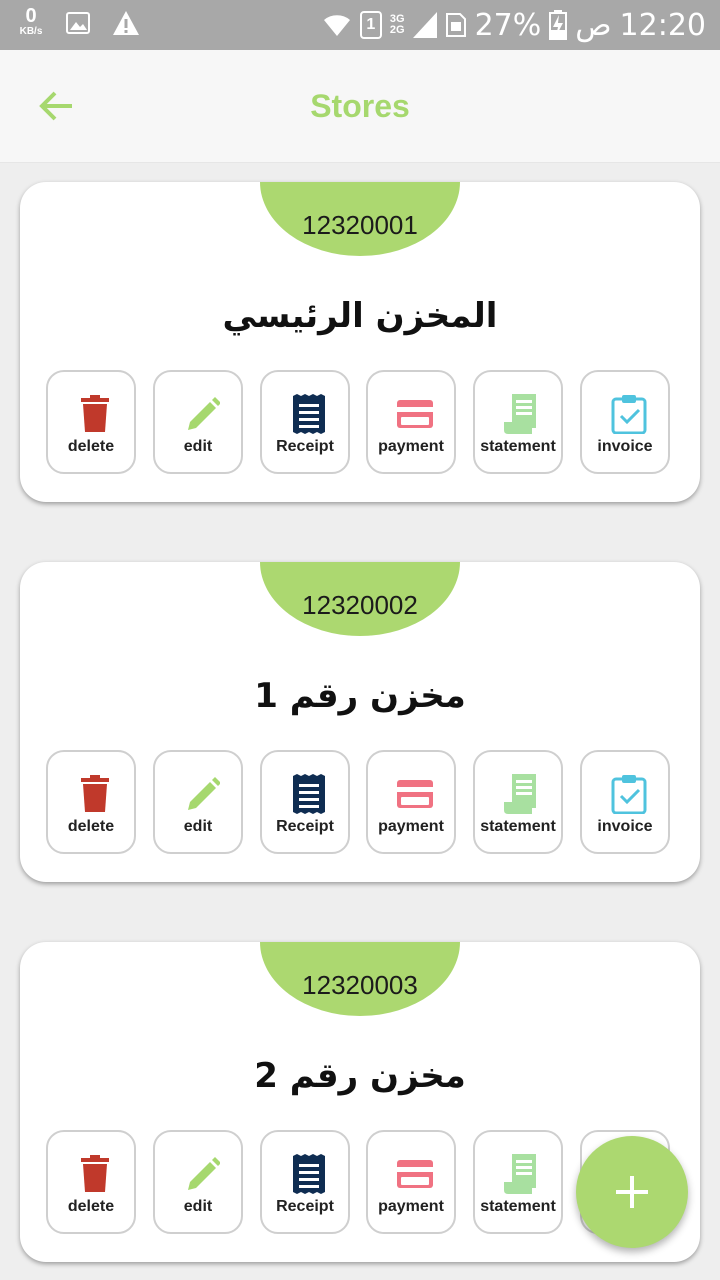  Describe the element at coordinates (370, 25) in the screenshot. I see `sim-slot-badge: 1` at that location.